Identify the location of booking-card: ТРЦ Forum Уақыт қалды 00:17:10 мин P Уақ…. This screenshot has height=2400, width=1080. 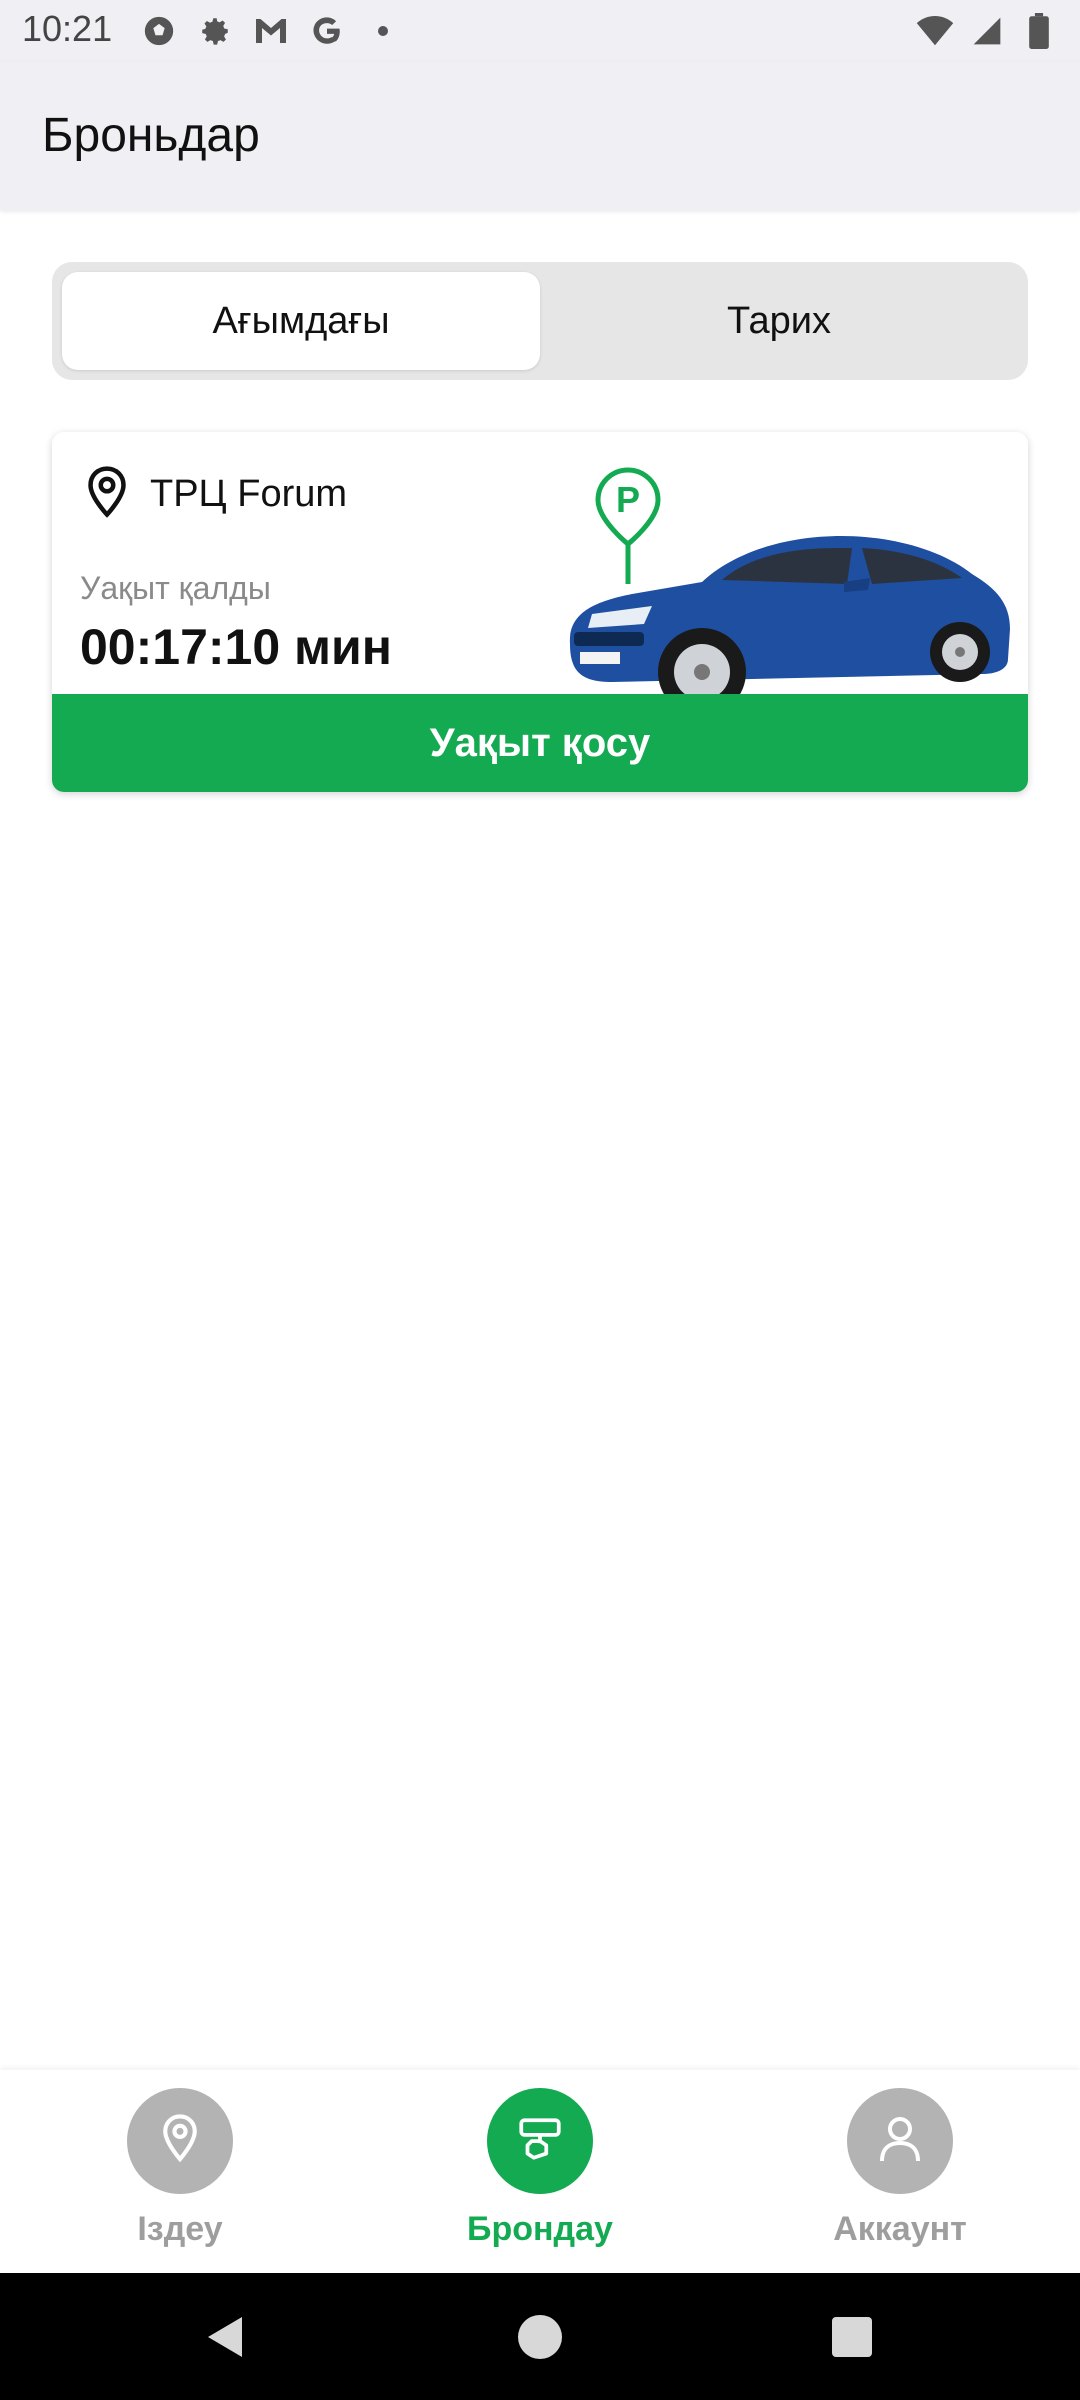
(540, 612).